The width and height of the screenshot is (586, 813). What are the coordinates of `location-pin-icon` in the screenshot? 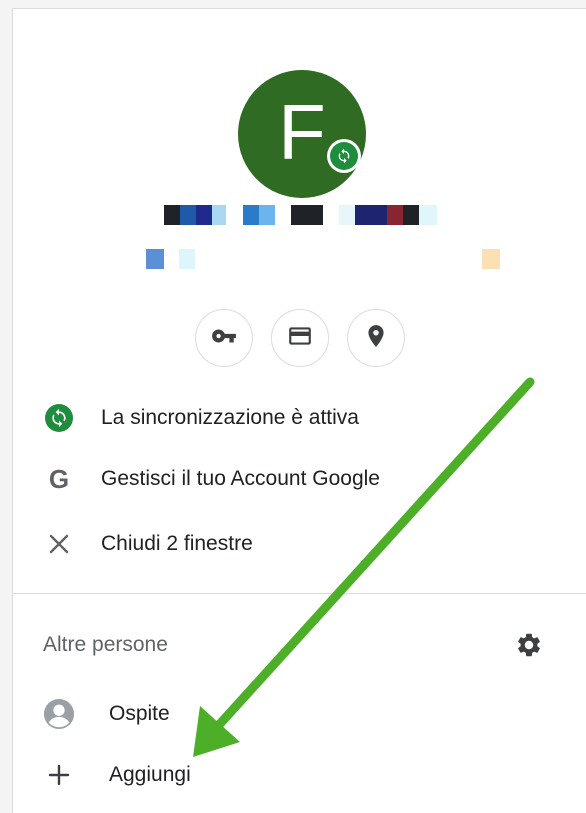 It's located at (376, 338).